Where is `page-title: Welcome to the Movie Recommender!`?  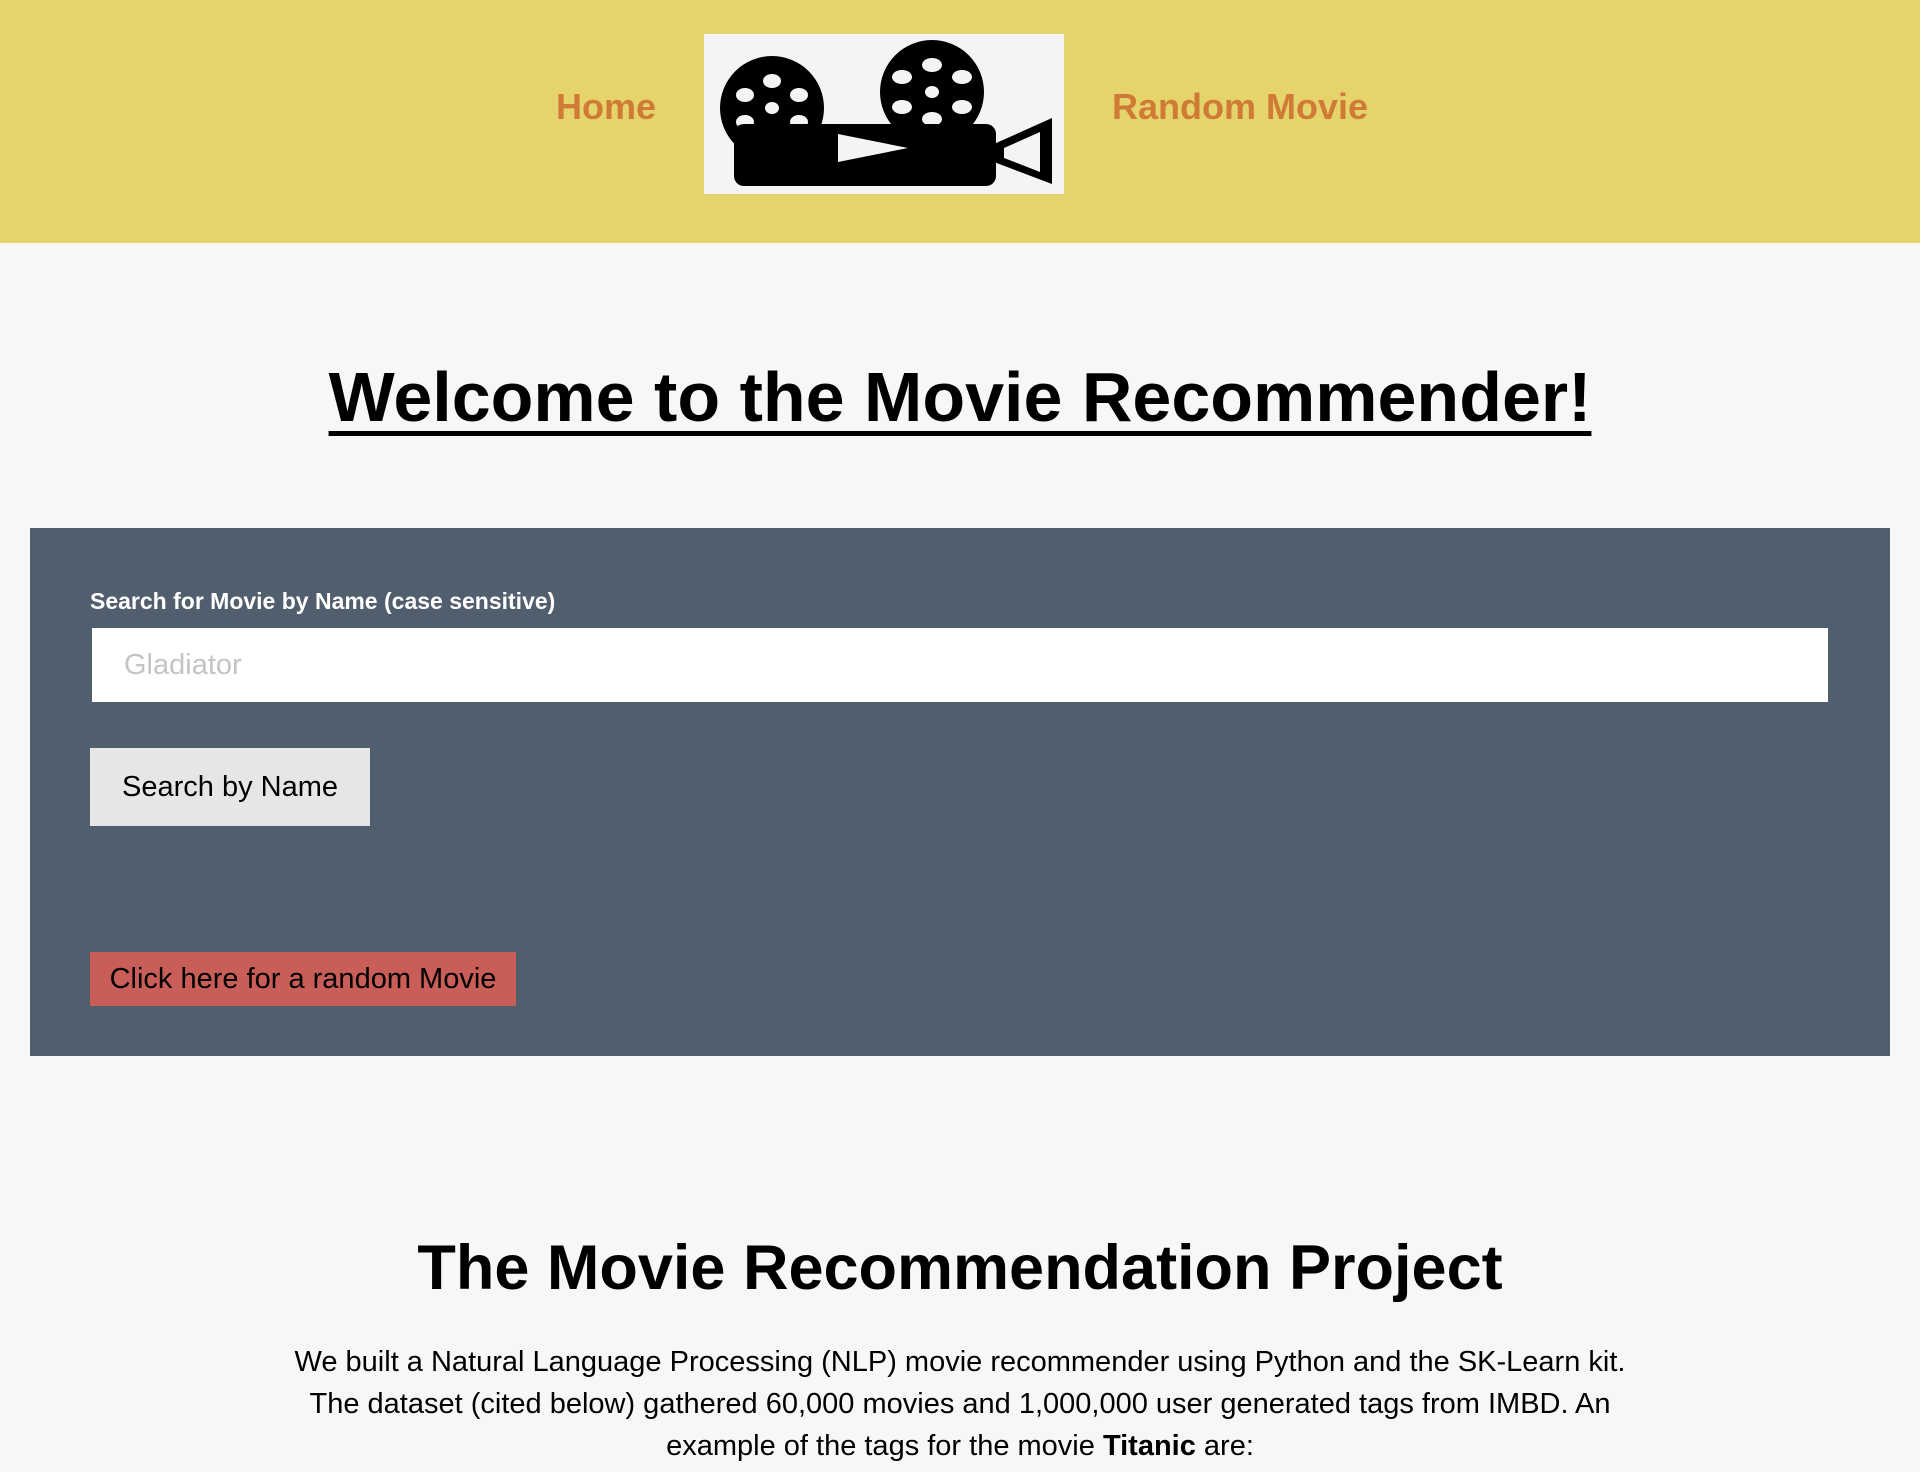
page-title: Welcome to the Movie Recommender! is located at coordinates (960, 396).